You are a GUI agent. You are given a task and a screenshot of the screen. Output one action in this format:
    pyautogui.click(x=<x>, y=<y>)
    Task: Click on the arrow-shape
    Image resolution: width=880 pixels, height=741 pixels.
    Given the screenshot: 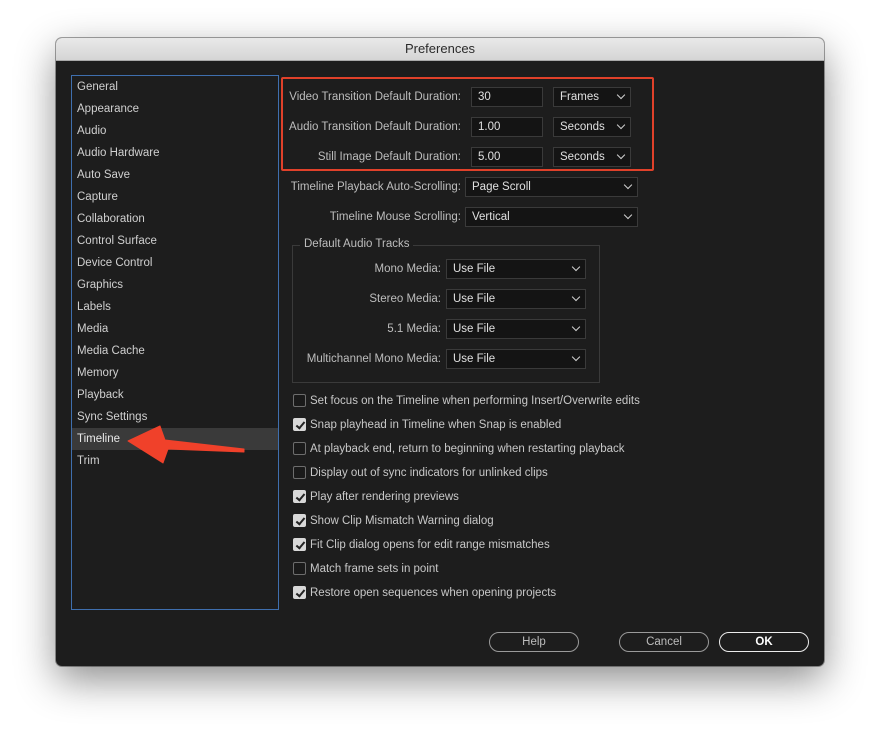 What is the action you would take?
    pyautogui.click(x=186, y=444)
    